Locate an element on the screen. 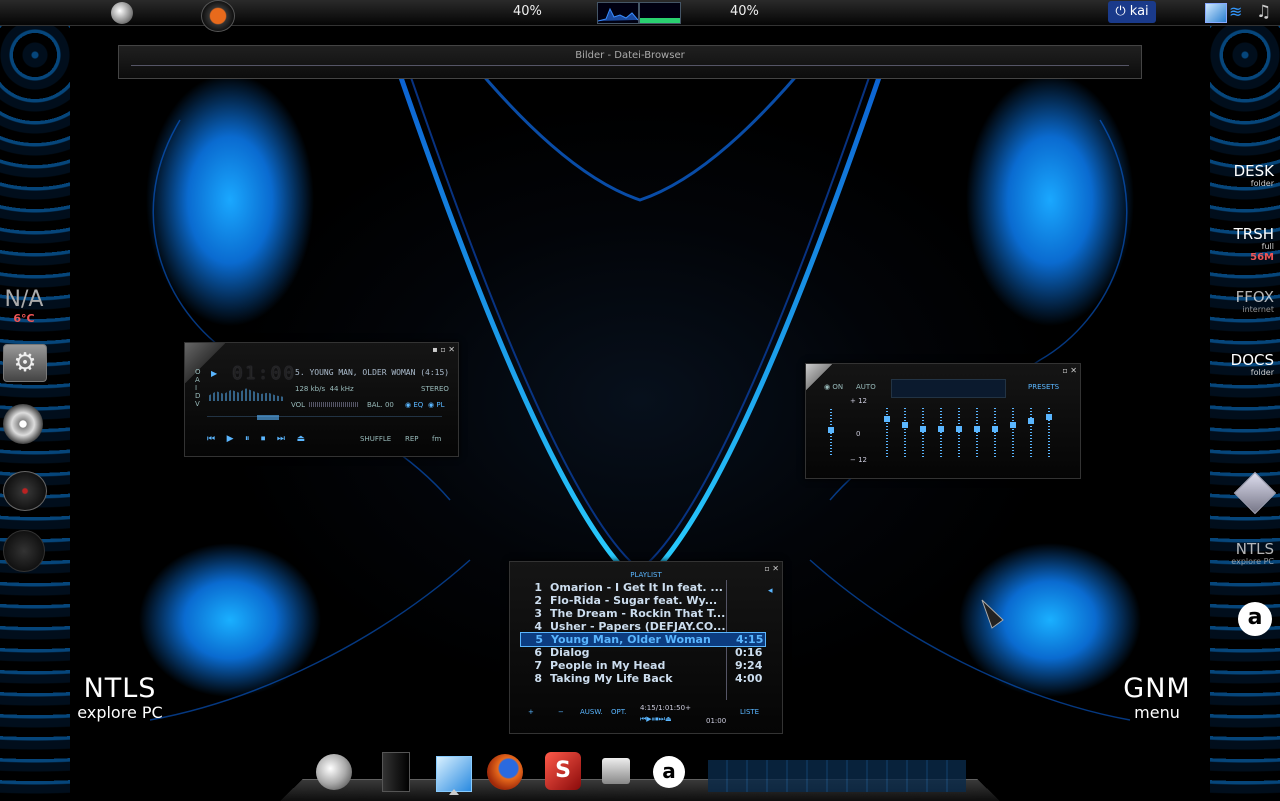 The height and width of the screenshot is (801, 1280). ntls-right-launcher: NTLS explore PC is located at coordinates (1252, 554).